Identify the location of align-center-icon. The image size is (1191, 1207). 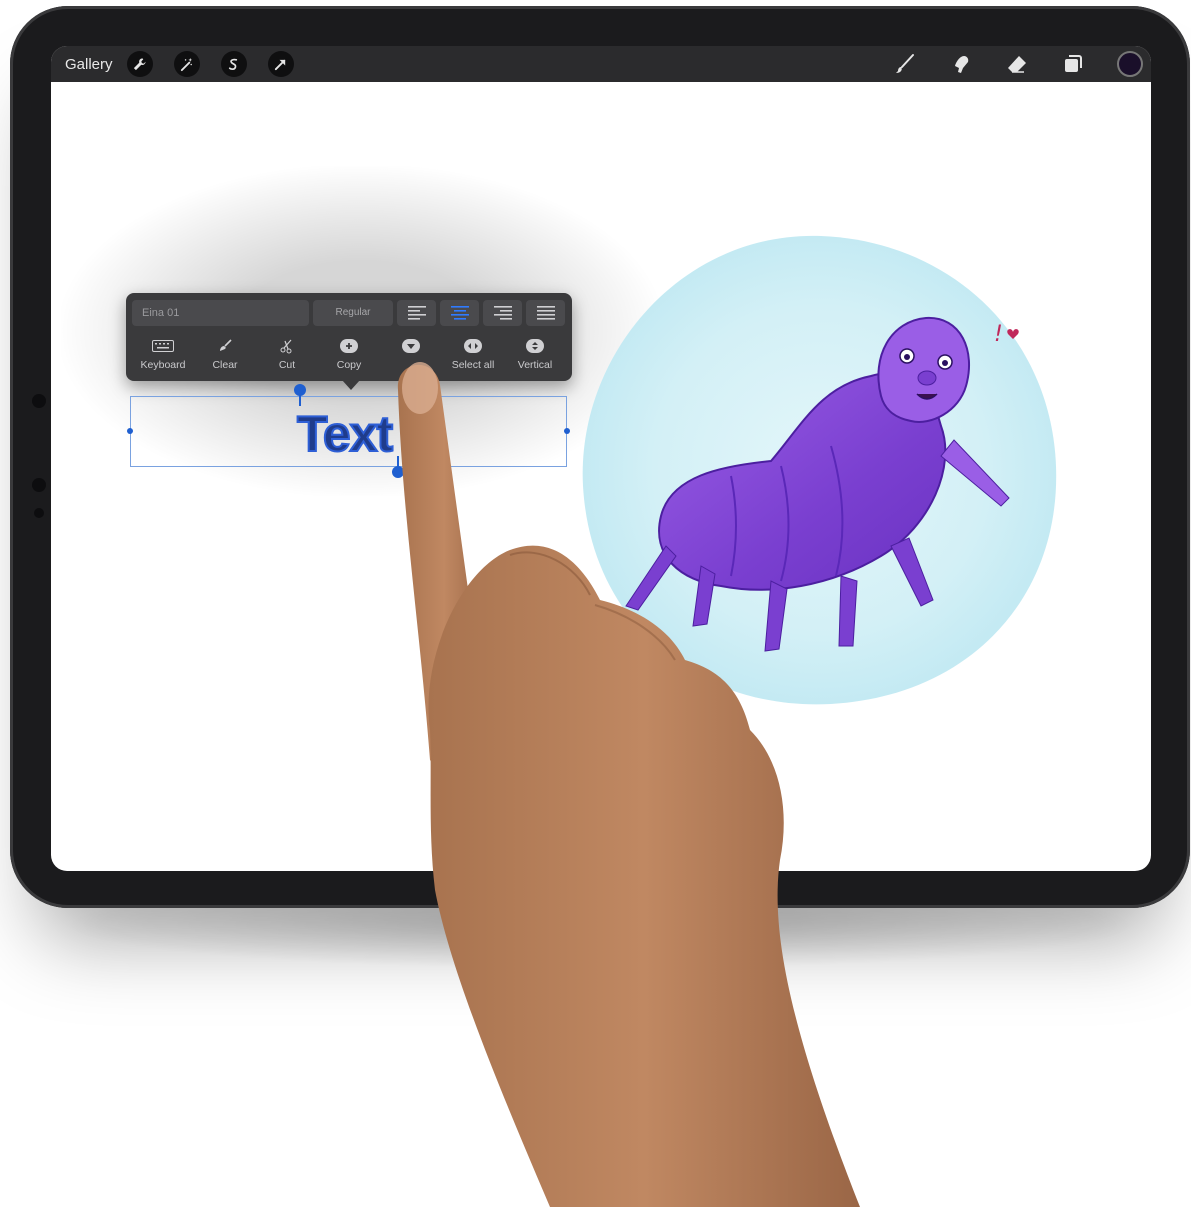
(459, 313).